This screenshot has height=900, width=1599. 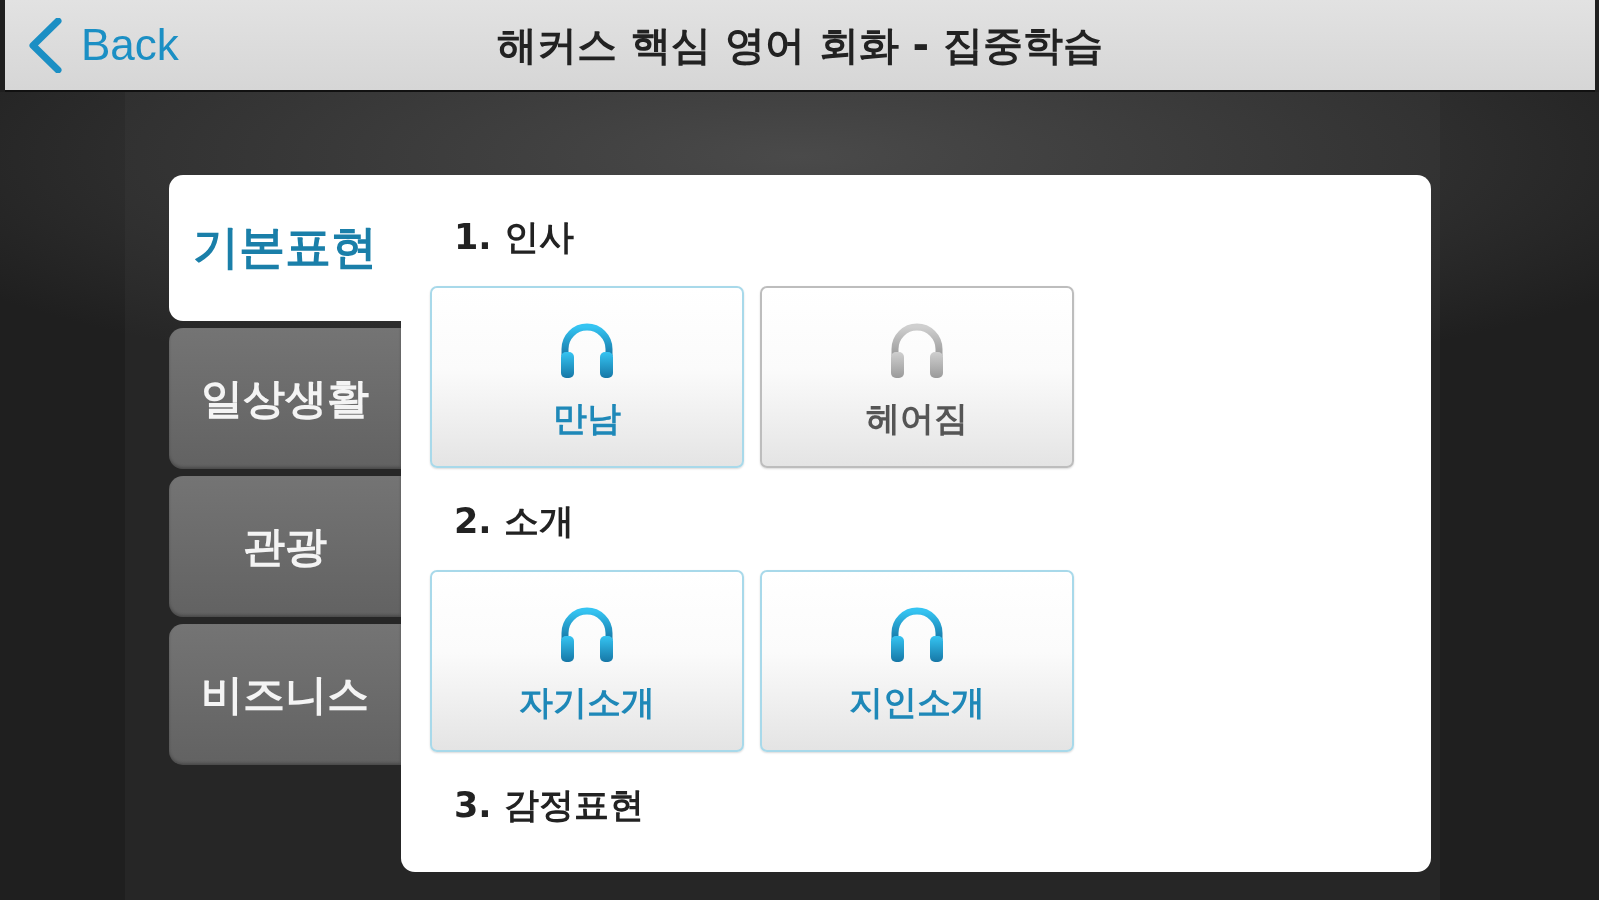 I want to click on section-heading: 3. 감정표현, so click(x=549, y=805).